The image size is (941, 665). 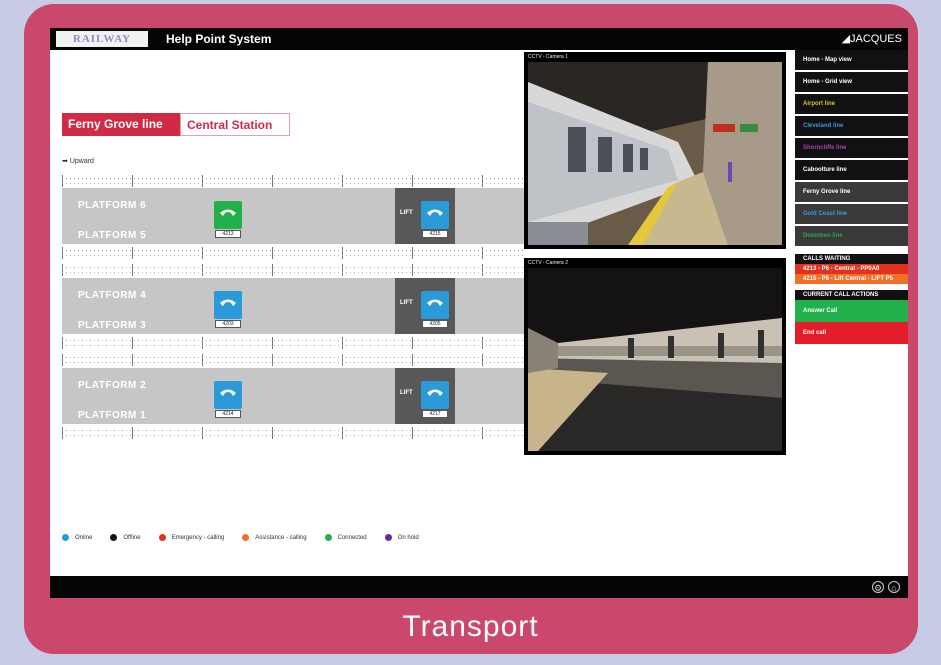 I want to click on camera-label: CCTV - Camera 1, so click(x=548, y=57).